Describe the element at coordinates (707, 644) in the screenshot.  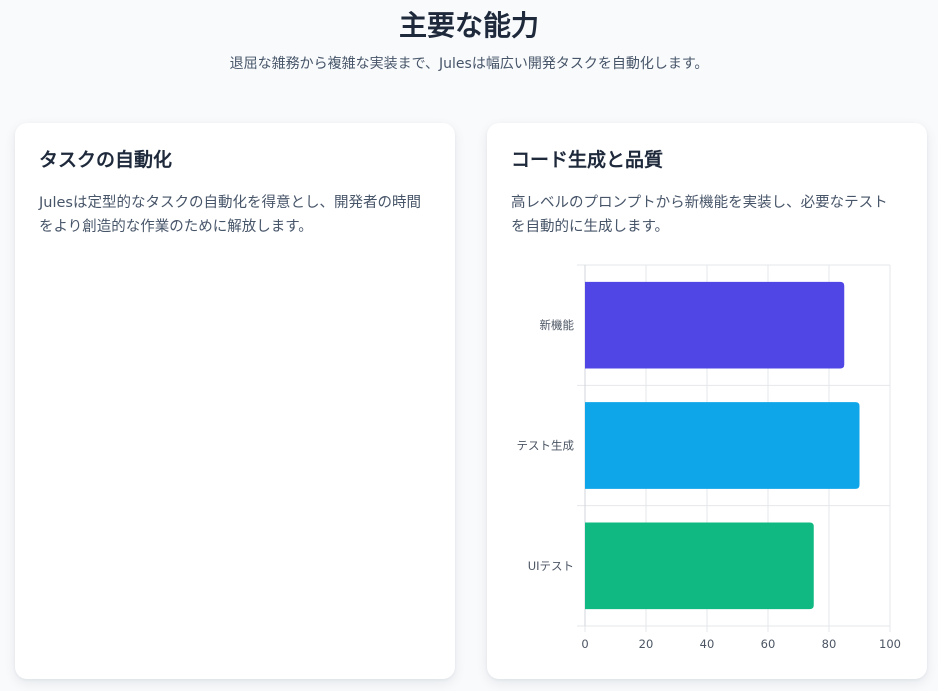
I see `x-tick-label: 40` at that location.